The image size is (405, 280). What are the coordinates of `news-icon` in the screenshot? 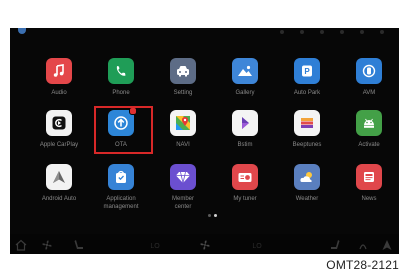 It's located at (369, 177).